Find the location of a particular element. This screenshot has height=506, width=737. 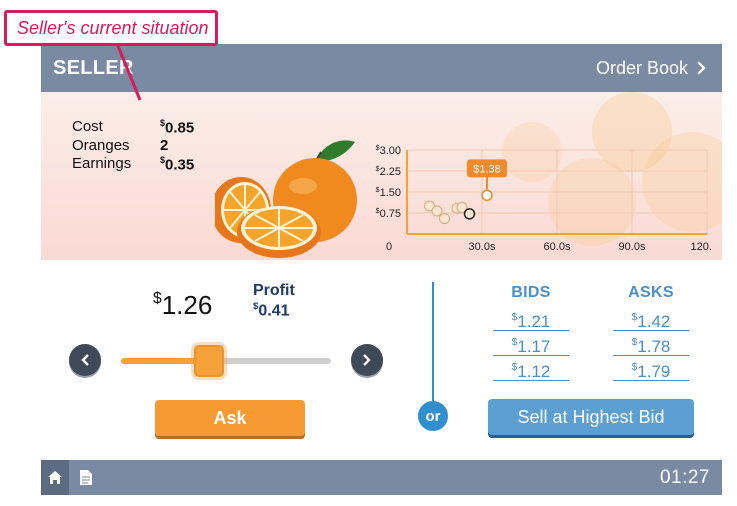

bids-header: BIDS is located at coordinates (531, 292).